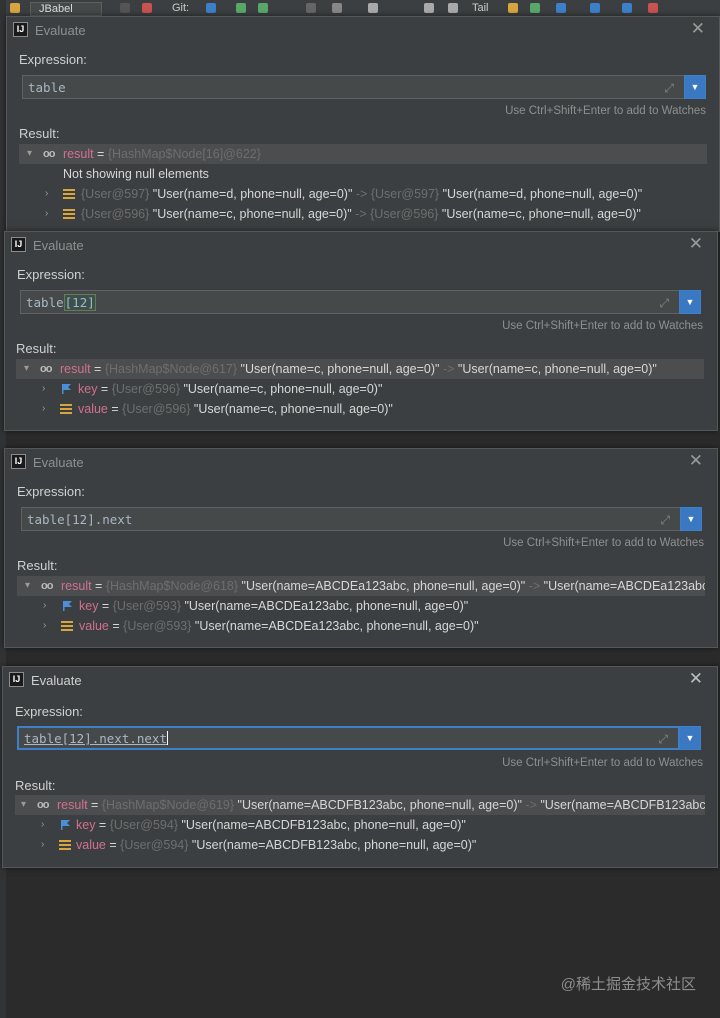  What do you see at coordinates (453, 8) in the screenshot?
I see `search-icon` at bounding box center [453, 8].